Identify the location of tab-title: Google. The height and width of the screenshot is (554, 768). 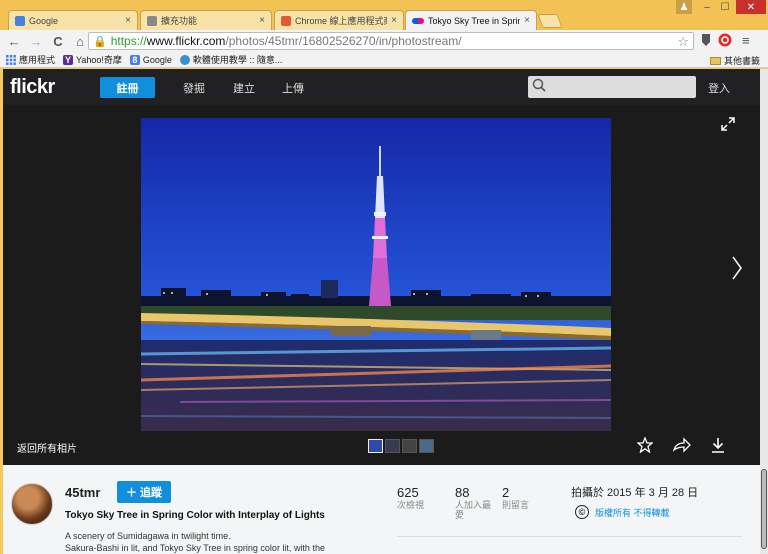
(44, 20).